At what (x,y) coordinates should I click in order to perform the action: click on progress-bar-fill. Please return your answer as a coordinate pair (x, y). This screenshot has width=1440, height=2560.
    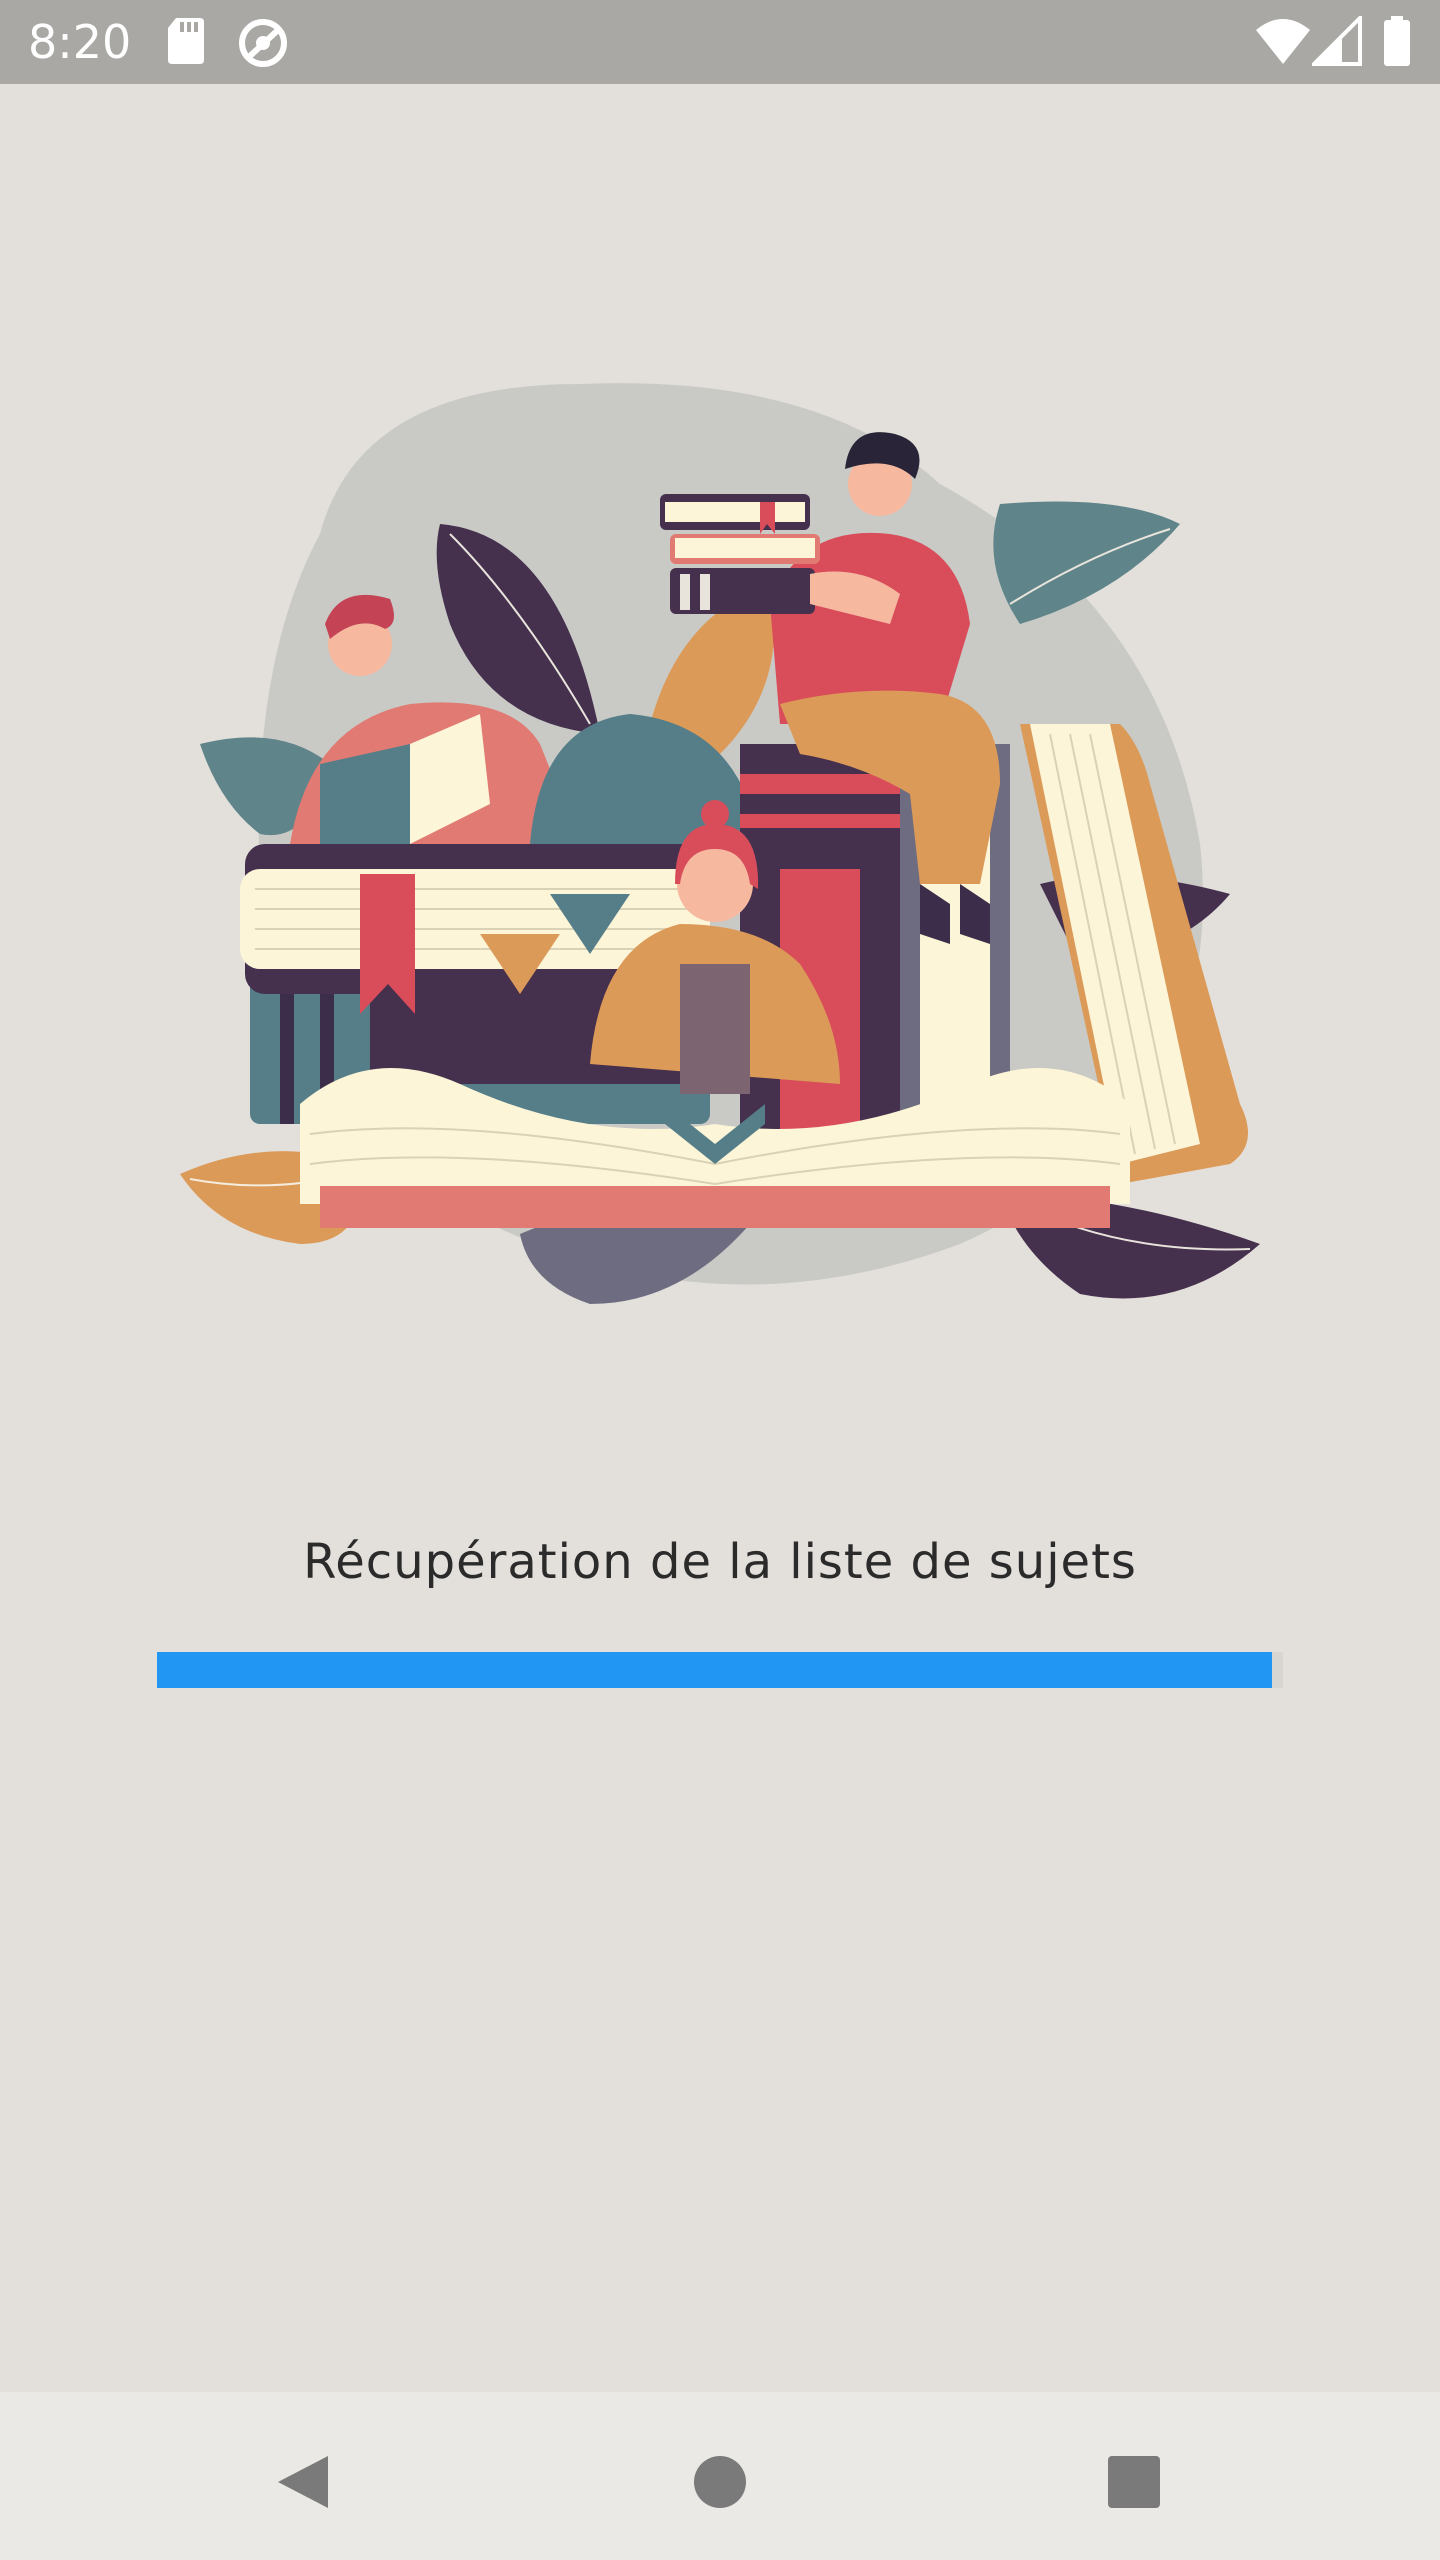
    Looking at the image, I should click on (714, 1670).